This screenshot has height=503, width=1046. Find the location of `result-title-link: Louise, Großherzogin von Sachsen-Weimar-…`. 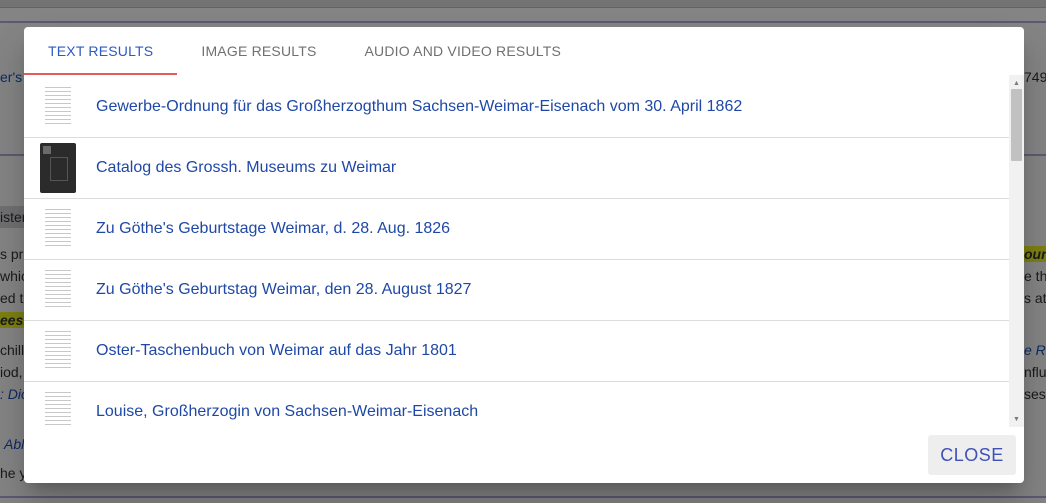

result-title-link: Louise, Großherzogin von Sachsen-Weimar-… is located at coordinates (287, 412).